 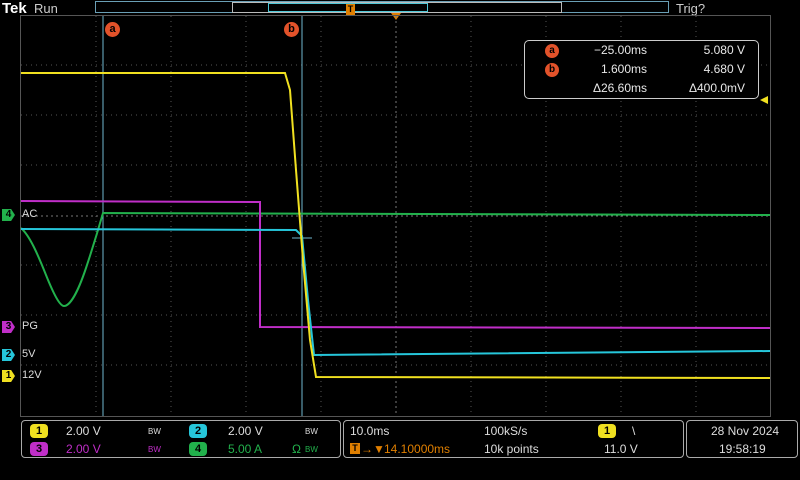 What do you see at coordinates (311, 449) in the screenshot?
I see `ch4-bw-icon: BW` at bounding box center [311, 449].